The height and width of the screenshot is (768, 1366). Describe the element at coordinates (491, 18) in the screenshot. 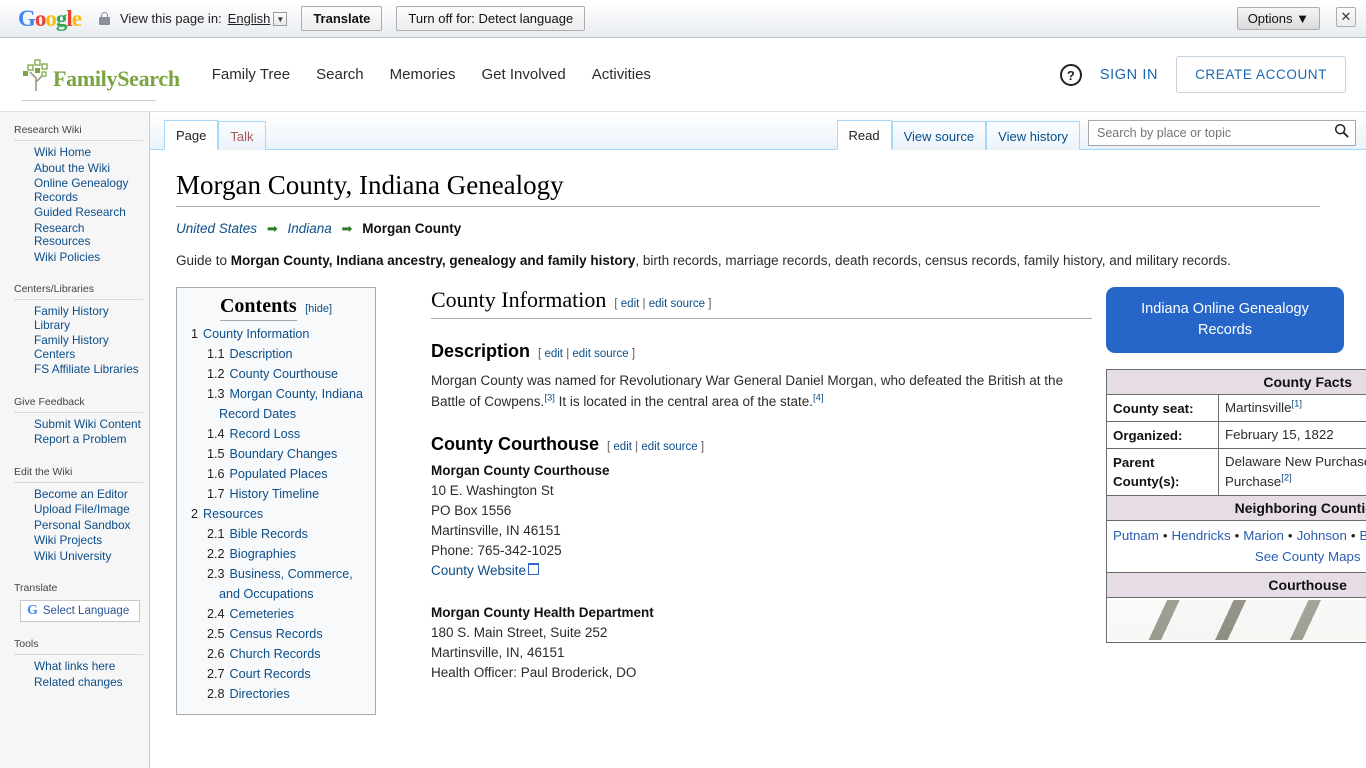

I see `turn-off-translate-button: Turn off for: Detect language` at that location.